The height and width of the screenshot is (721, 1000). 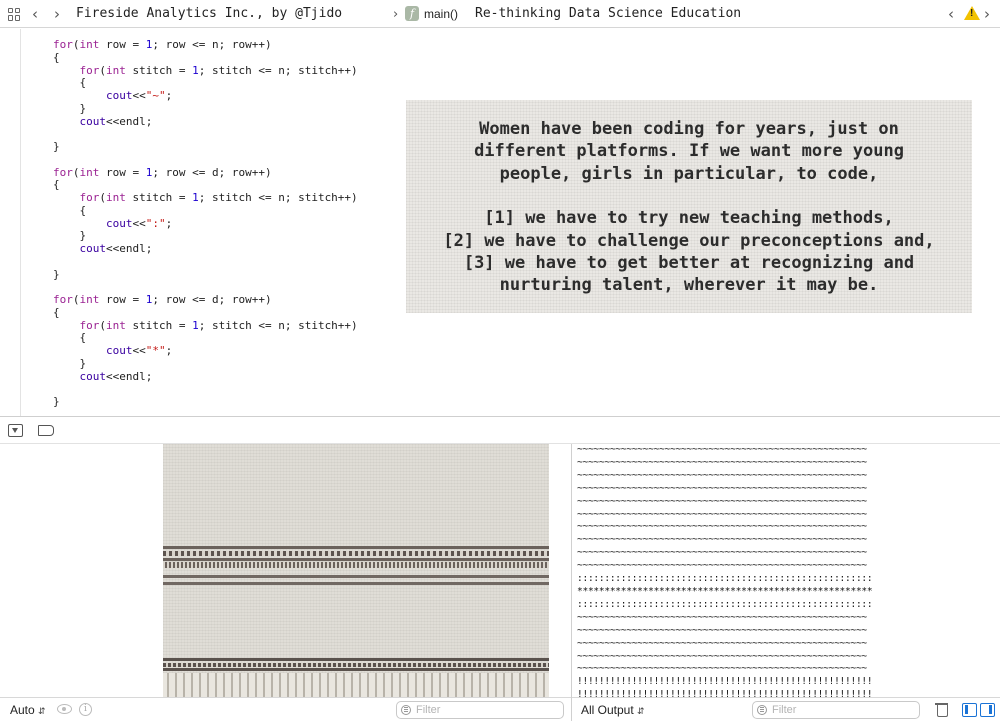 I want to click on line-gutter, so click(x=10, y=222).